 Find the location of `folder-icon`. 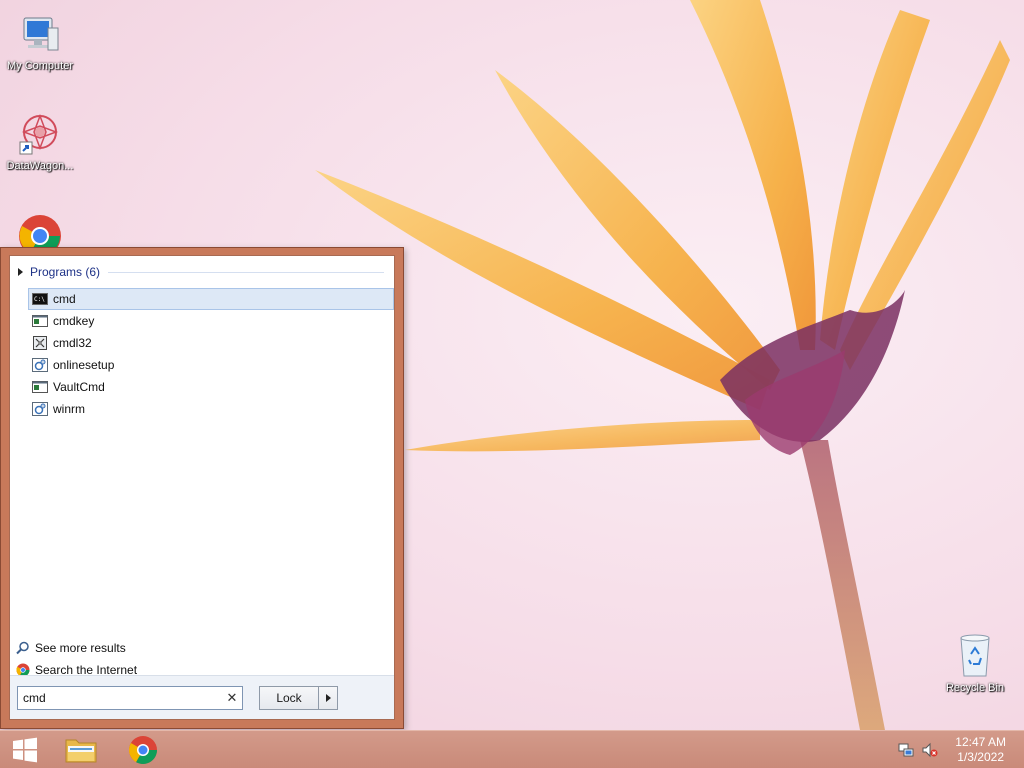

folder-icon is located at coordinates (81, 751).